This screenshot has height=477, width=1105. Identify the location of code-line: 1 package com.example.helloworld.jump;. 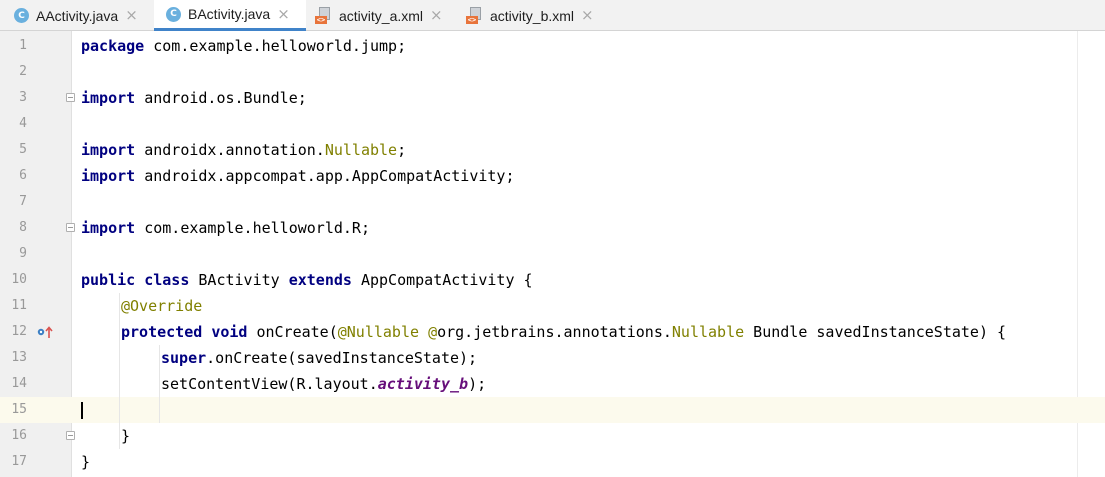
(552, 46).